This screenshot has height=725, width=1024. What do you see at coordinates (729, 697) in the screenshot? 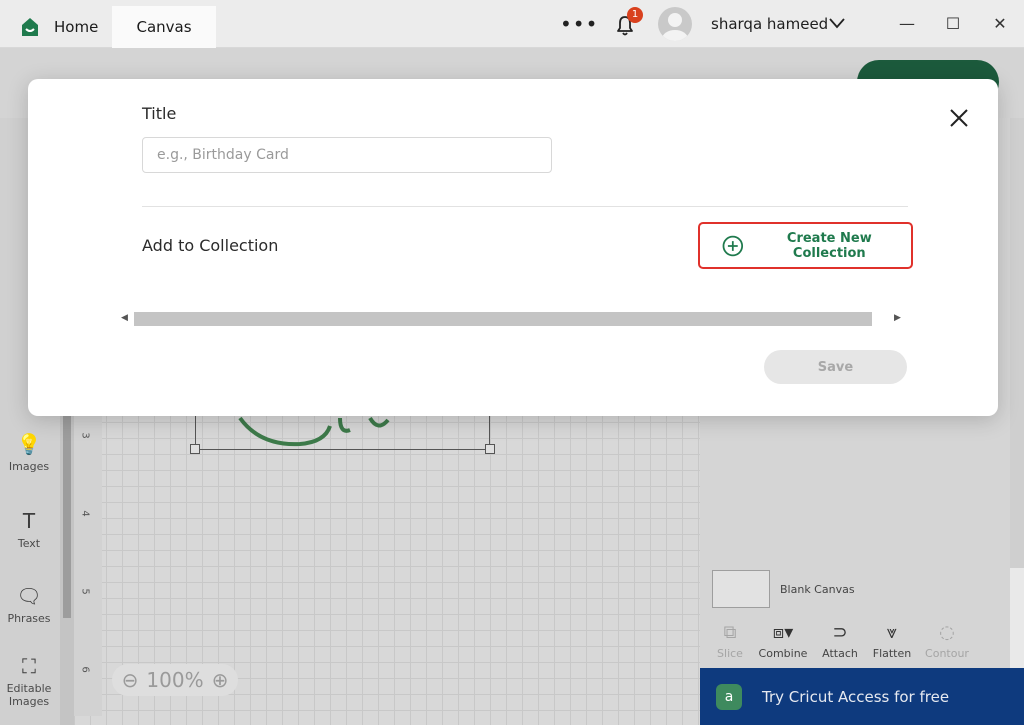
I see `cricut-access-logo: a` at bounding box center [729, 697].